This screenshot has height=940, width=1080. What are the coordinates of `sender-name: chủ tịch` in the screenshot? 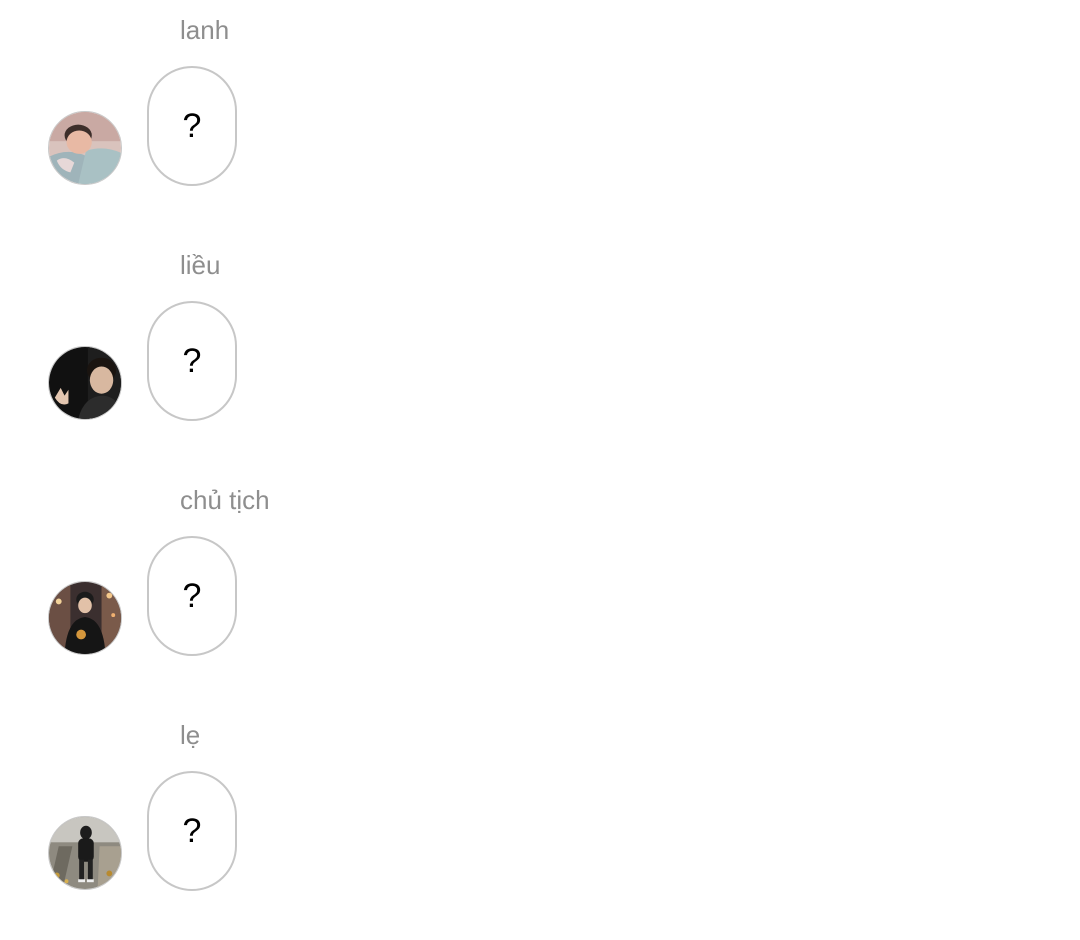 It's located at (225, 500).